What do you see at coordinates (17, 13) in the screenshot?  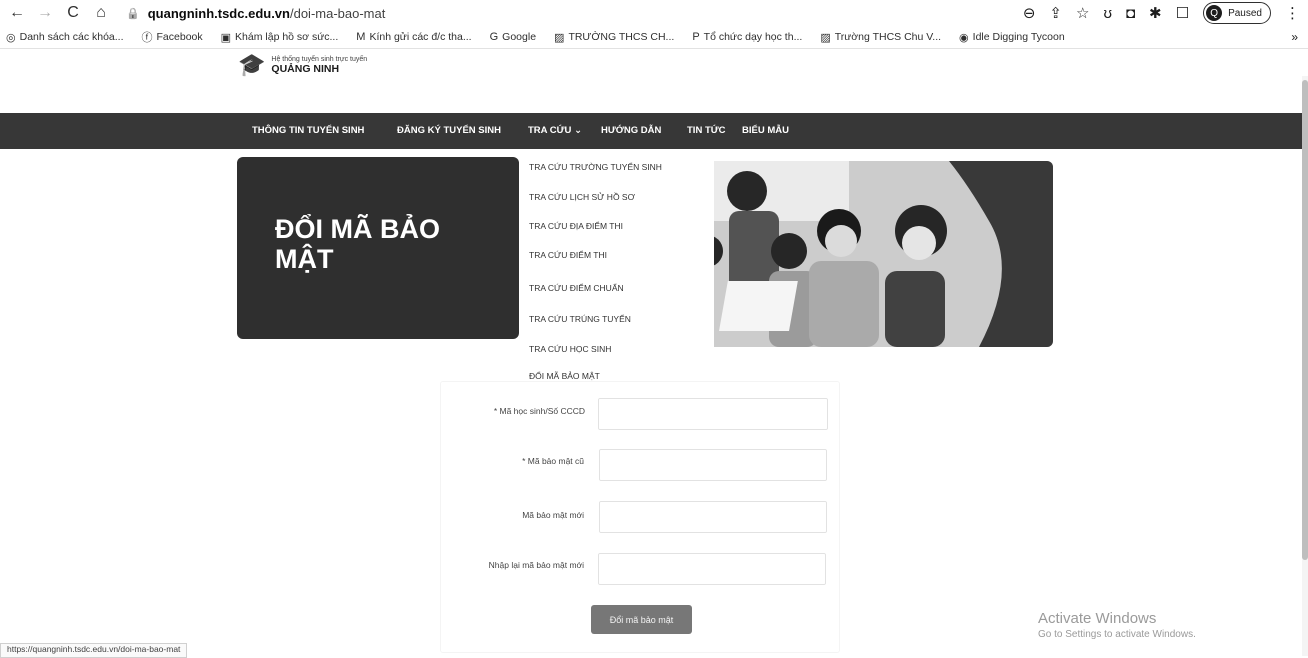 I see `back-icon: ←` at bounding box center [17, 13].